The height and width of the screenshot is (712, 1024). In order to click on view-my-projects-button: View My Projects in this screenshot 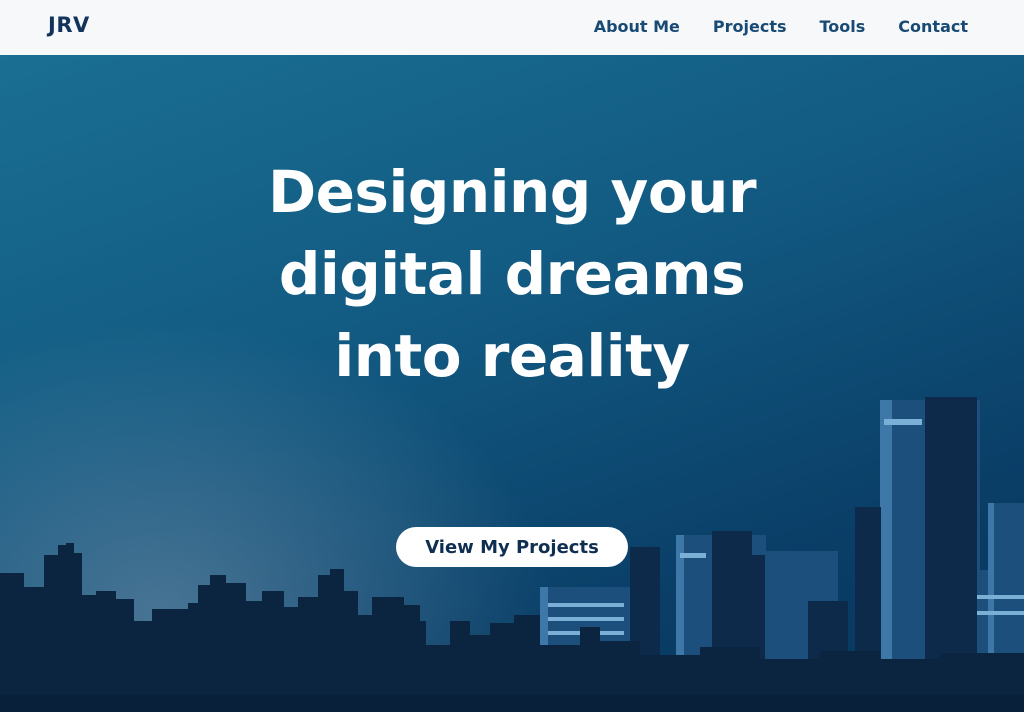, I will do `click(512, 547)`.